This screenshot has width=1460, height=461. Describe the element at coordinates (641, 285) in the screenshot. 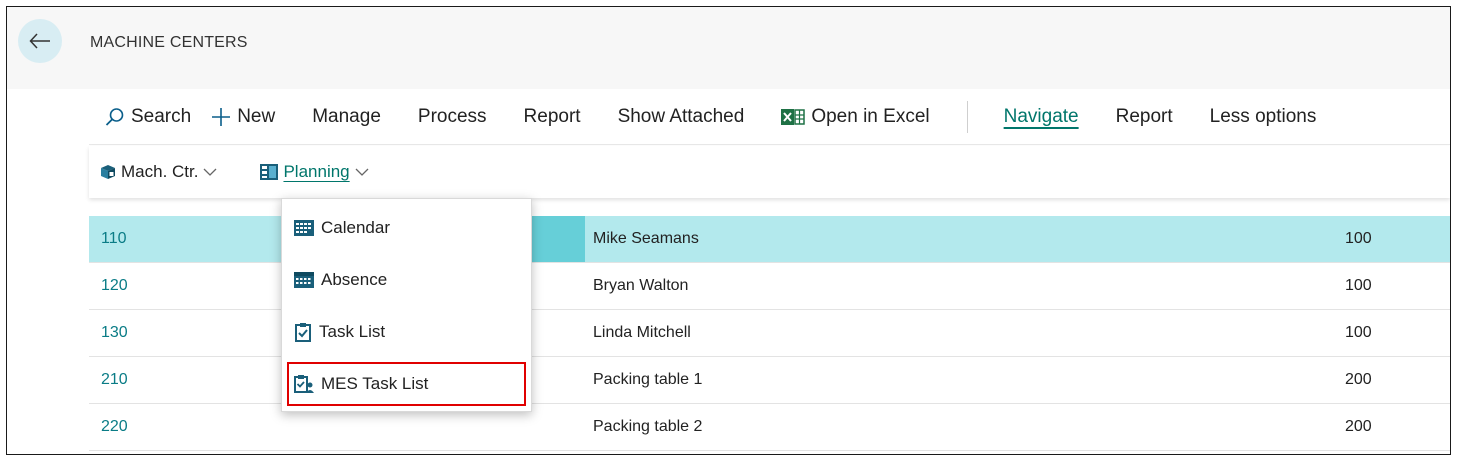

I see `name-cell: Bryan Walton` at that location.